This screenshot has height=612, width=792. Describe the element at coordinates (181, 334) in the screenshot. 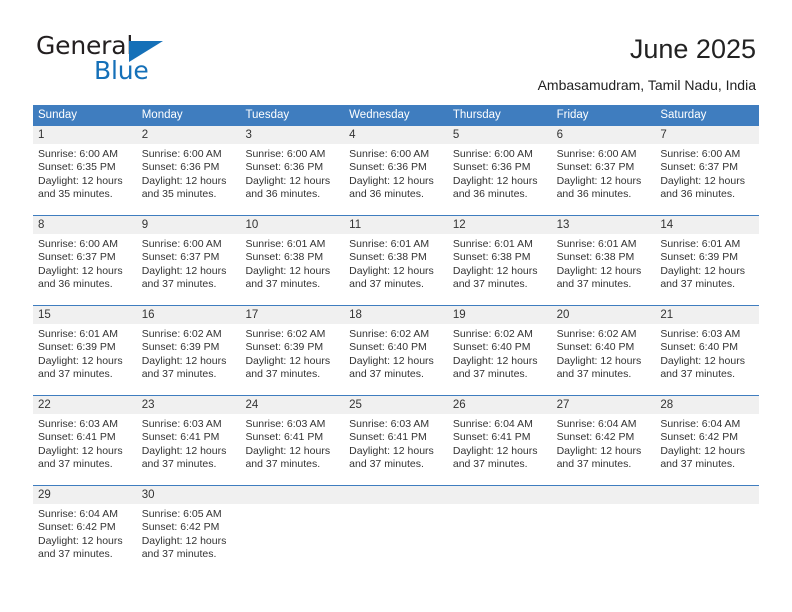

I see `sunrise-text: Sunrise: 6:02 AM` at that location.